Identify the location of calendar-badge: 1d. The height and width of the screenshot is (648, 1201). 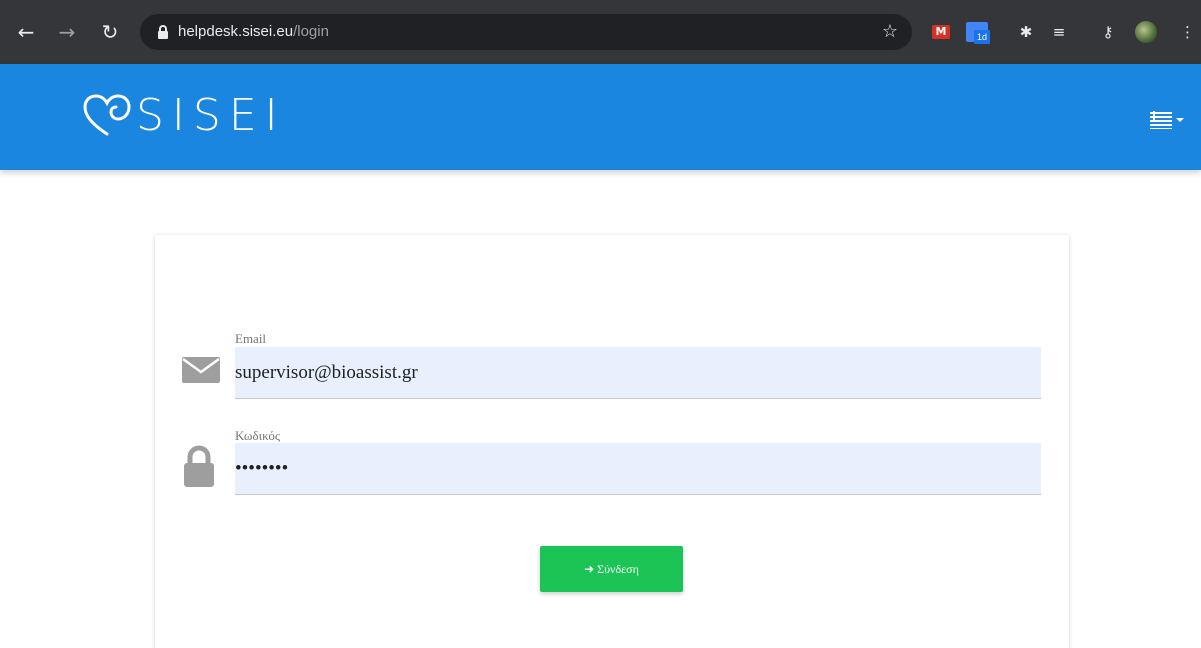
(982, 37).